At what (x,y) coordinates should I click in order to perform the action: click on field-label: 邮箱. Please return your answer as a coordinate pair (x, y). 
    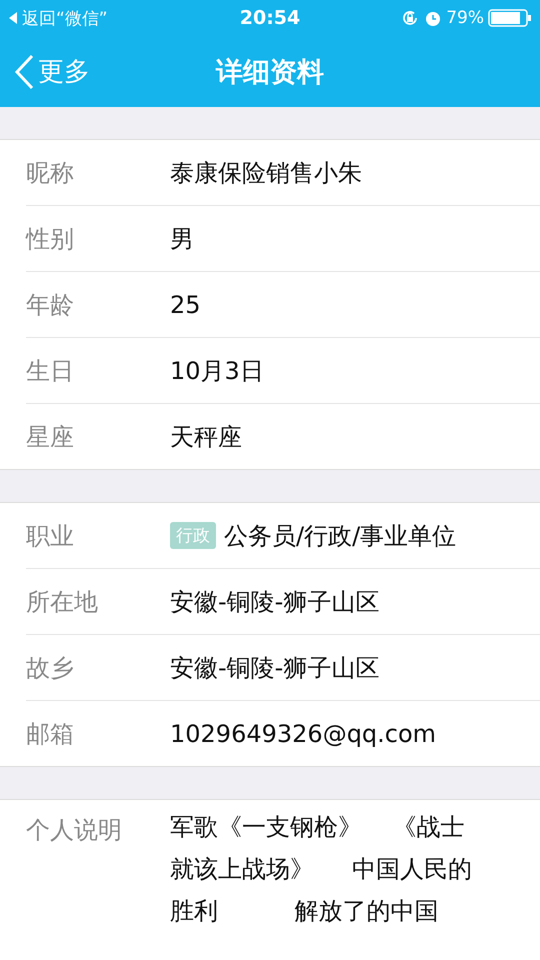
    Looking at the image, I should click on (50, 734).